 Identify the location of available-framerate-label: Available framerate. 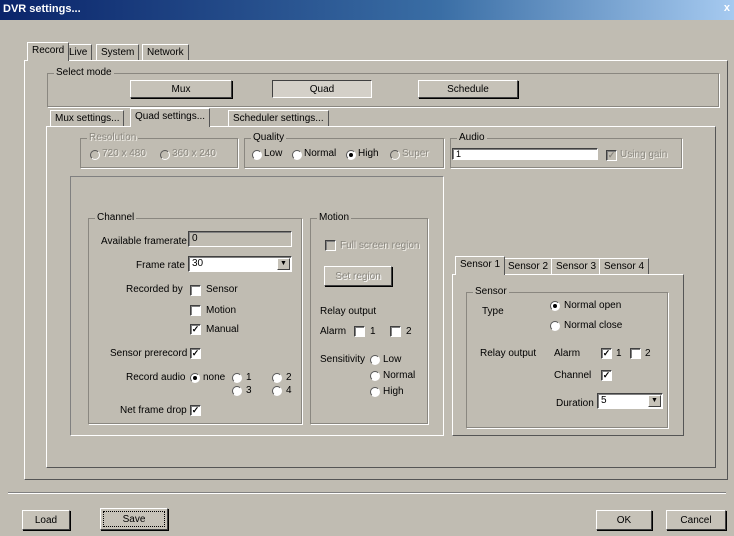
(144, 241).